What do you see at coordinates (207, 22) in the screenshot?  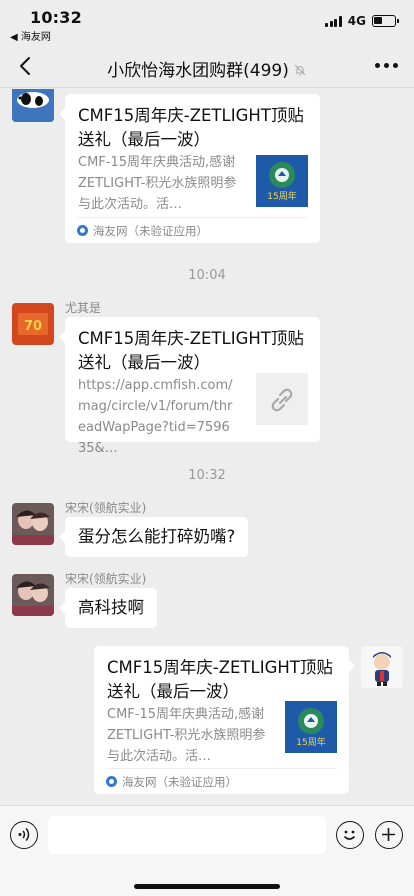 I see `status-bar: 10:32 ◀ 海友网 4G` at bounding box center [207, 22].